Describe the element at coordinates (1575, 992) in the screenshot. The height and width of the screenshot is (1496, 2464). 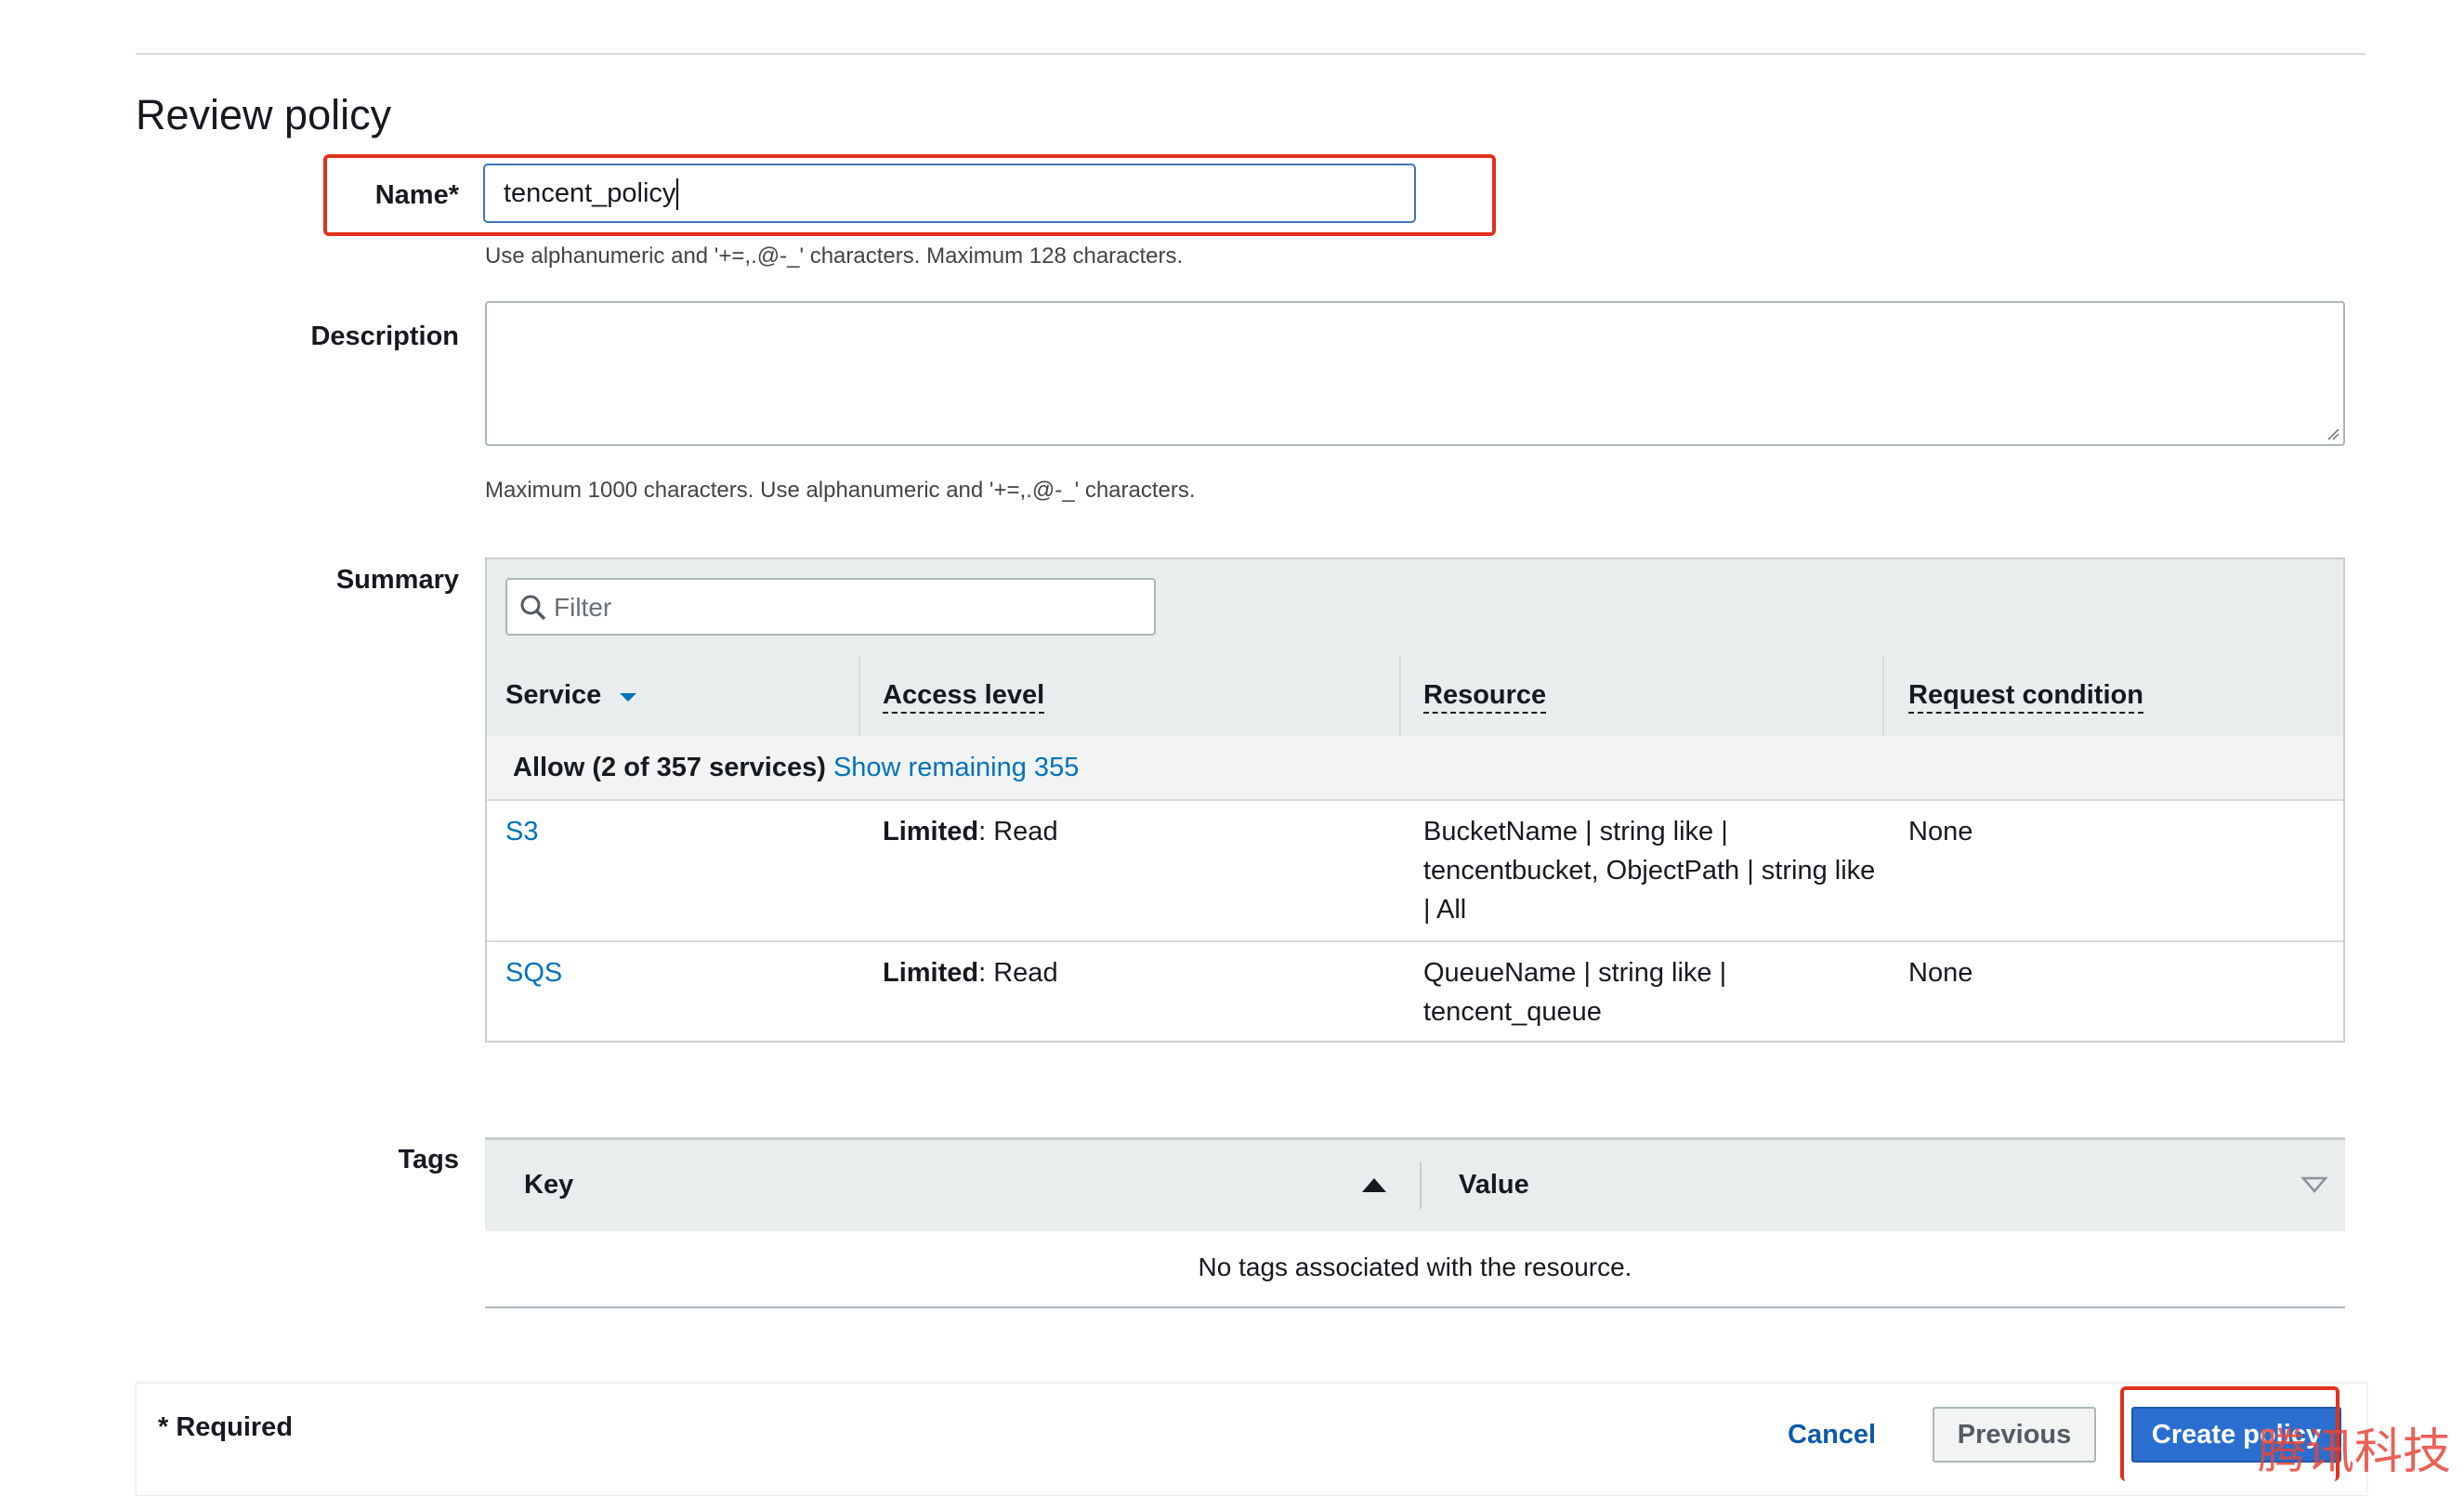
I see `resource-sqs: QueueName | string like | tencent_queue` at that location.